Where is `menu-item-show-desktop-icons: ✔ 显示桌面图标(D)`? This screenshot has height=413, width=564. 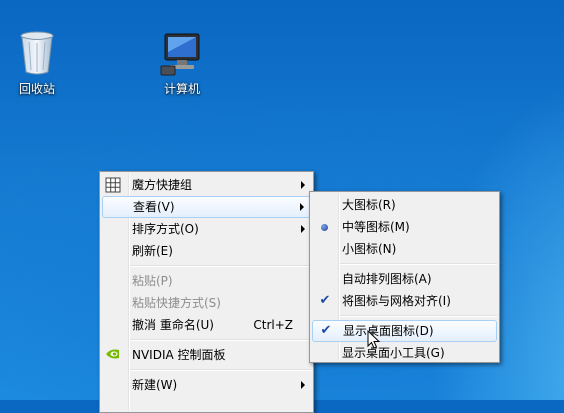 menu-item-show-desktop-icons: ✔ 显示桌面图标(D) is located at coordinates (404, 331).